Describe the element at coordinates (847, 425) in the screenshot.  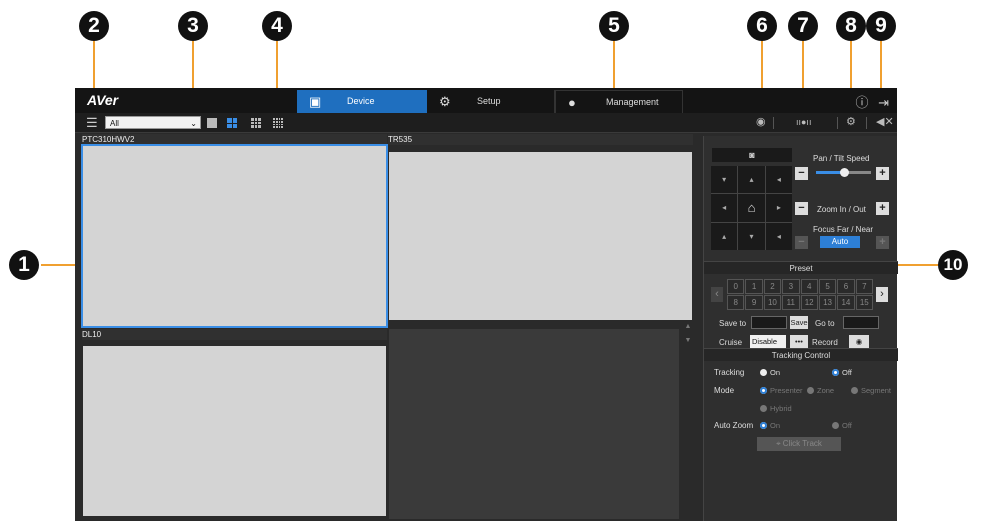
I see `auto-zoom-off-label: Off` at that location.